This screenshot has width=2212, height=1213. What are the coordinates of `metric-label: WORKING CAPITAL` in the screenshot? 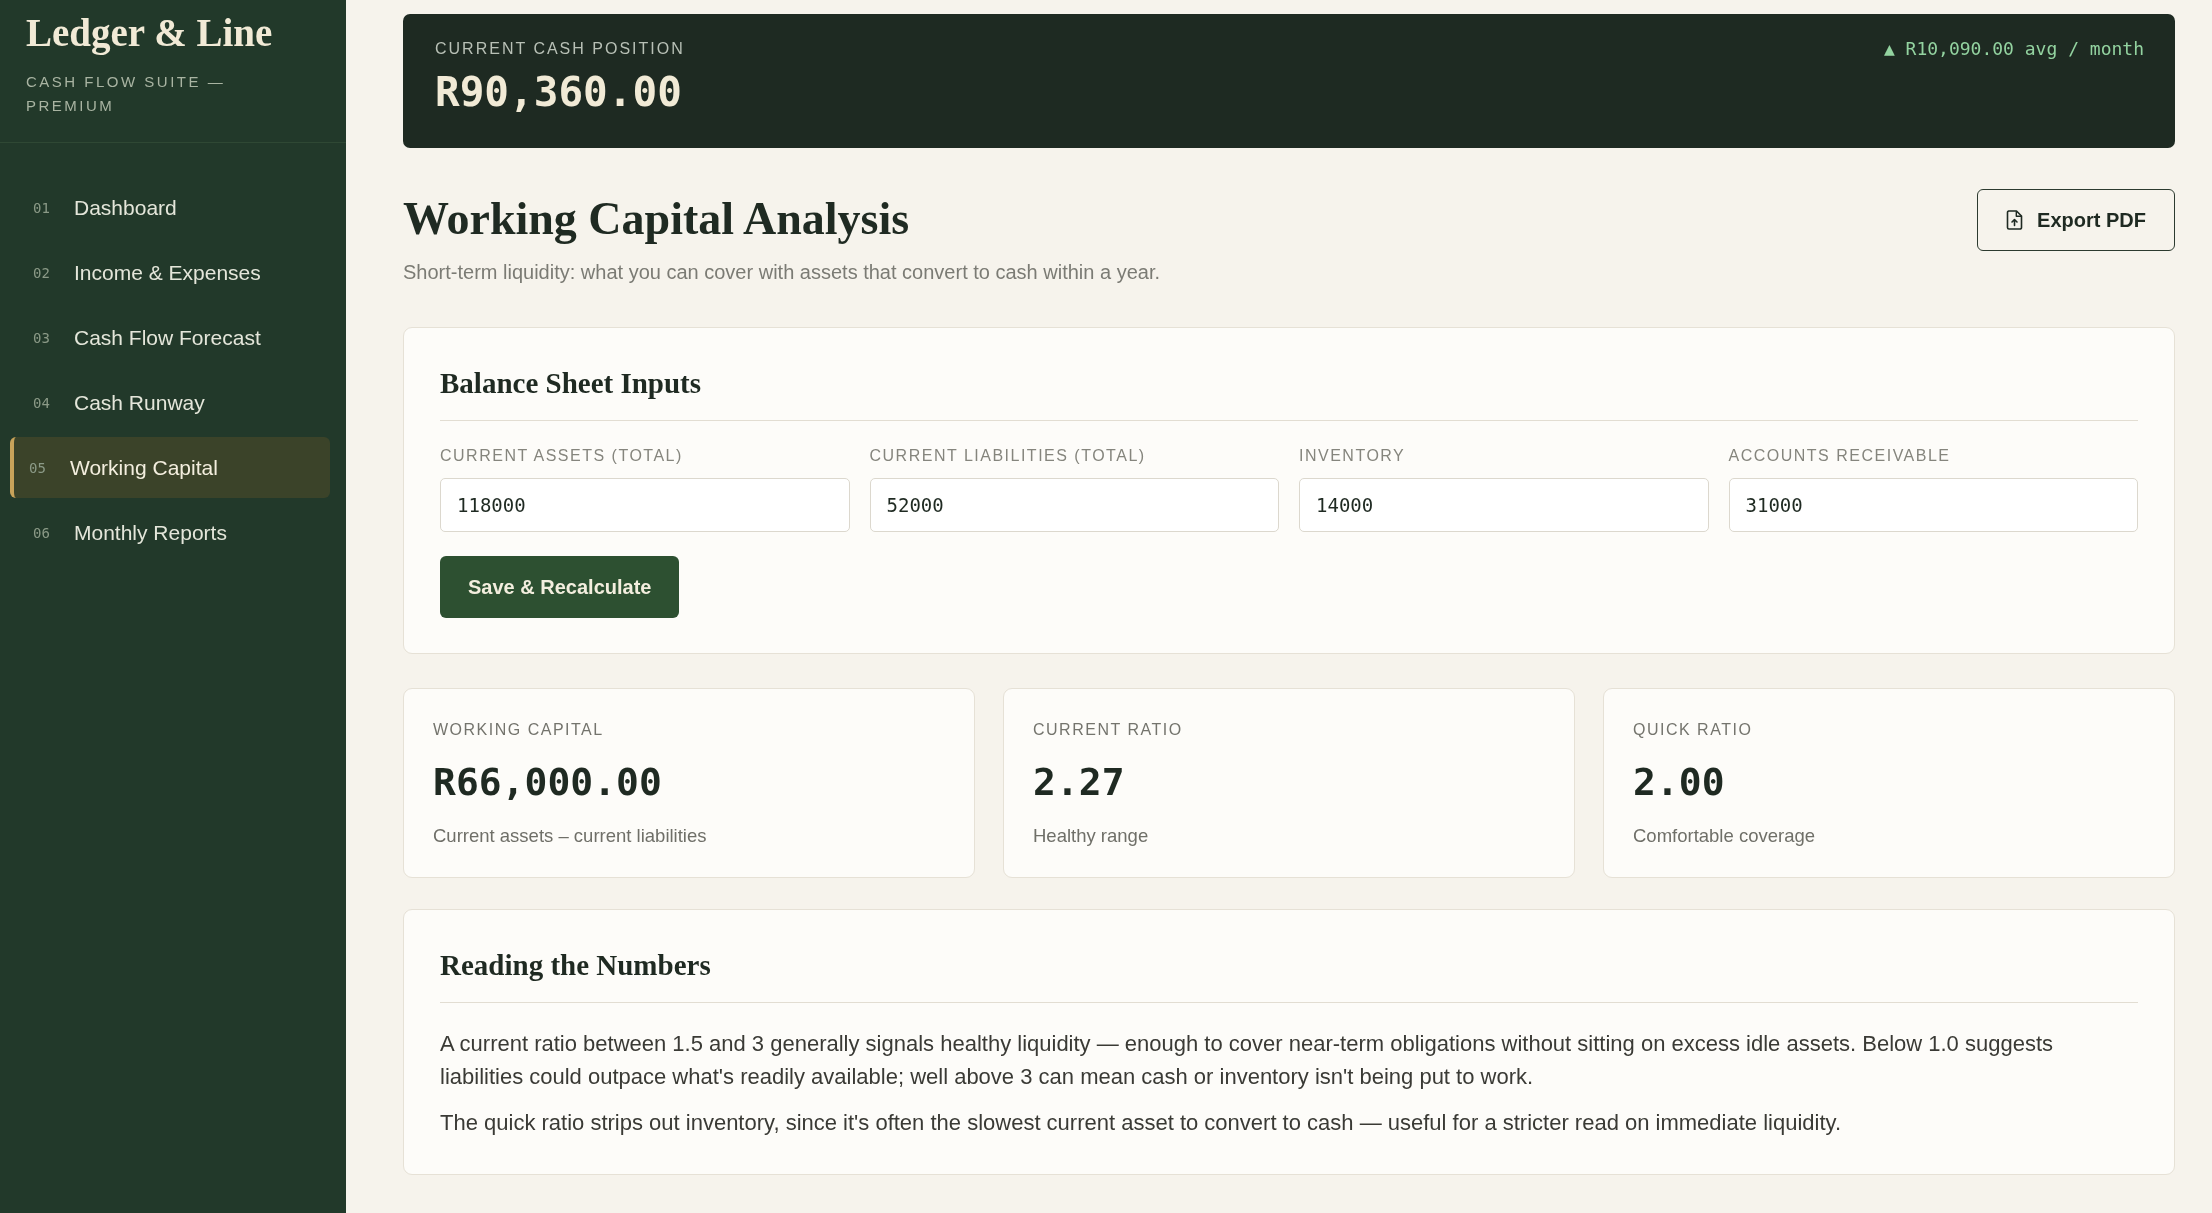 It's located at (519, 730).